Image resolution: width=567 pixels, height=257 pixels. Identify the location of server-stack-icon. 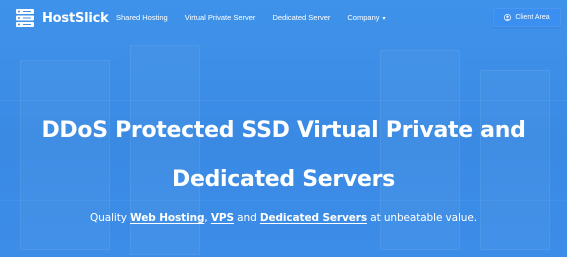
(25, 18).